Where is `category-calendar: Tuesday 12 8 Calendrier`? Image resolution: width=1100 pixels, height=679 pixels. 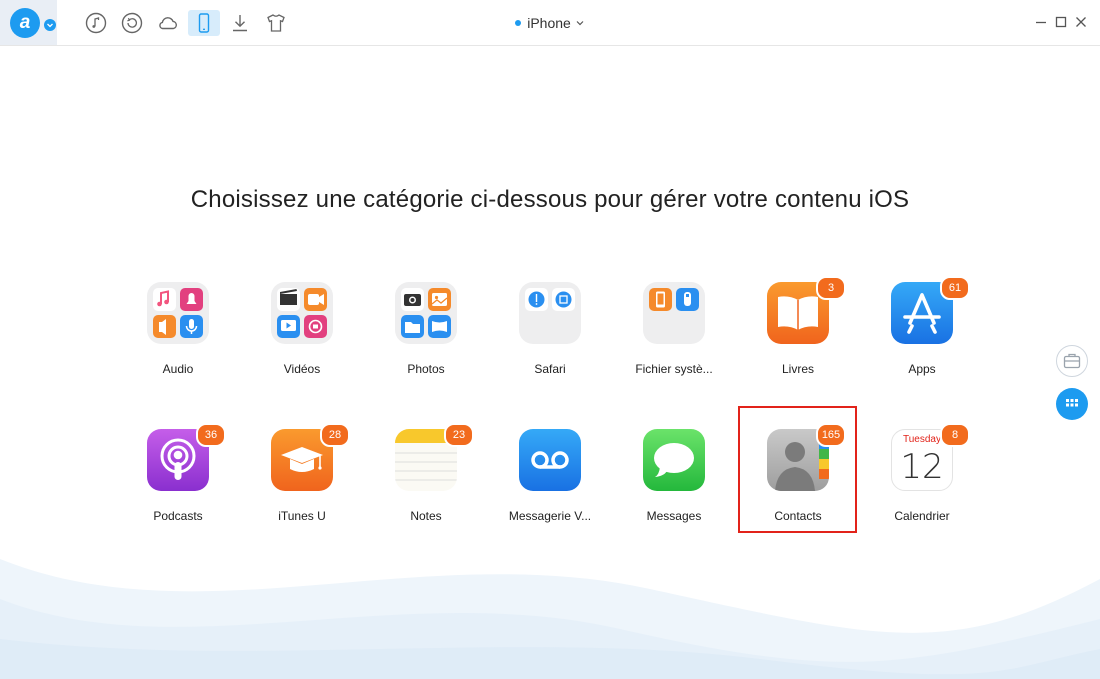
category-calendar: Tuesday 12 8 Calendrier is located at coordinates (922, 481).